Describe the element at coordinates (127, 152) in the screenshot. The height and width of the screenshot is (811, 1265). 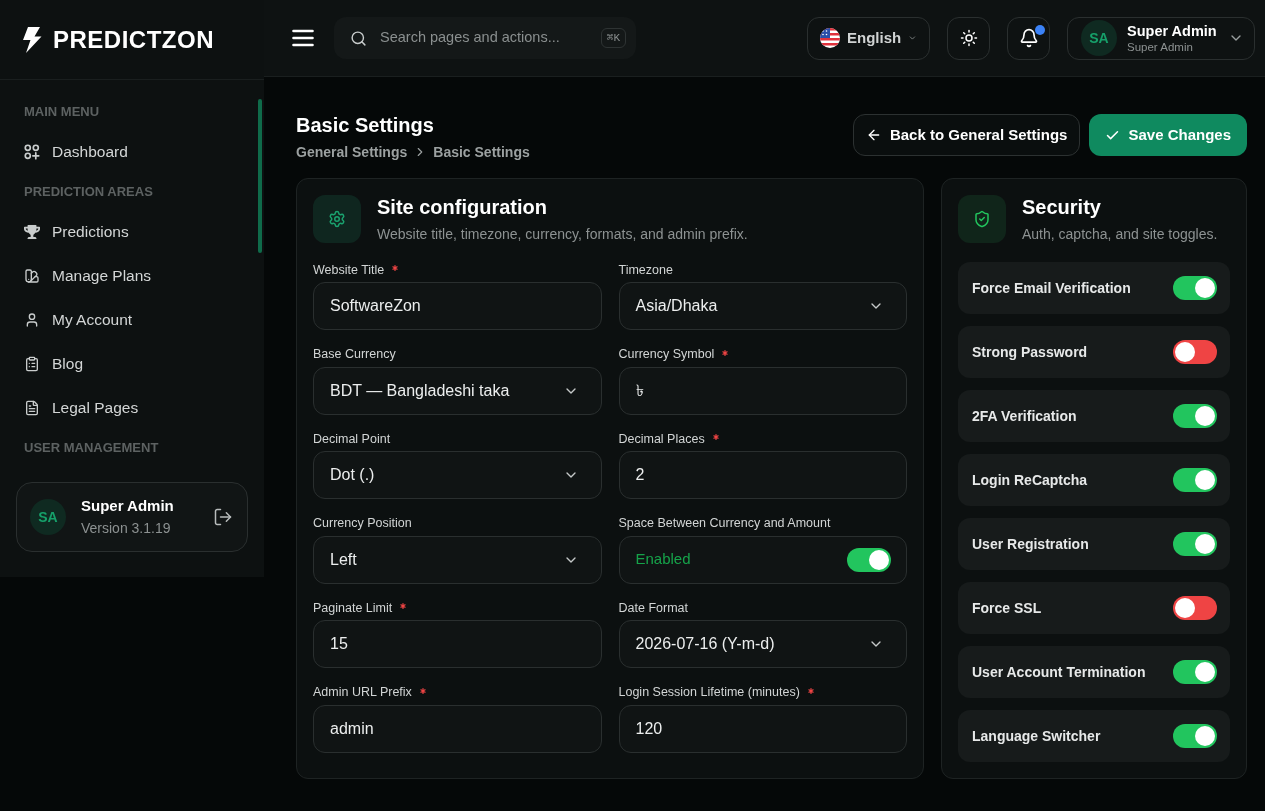
I see `nav-item: Dashboard` at that location.